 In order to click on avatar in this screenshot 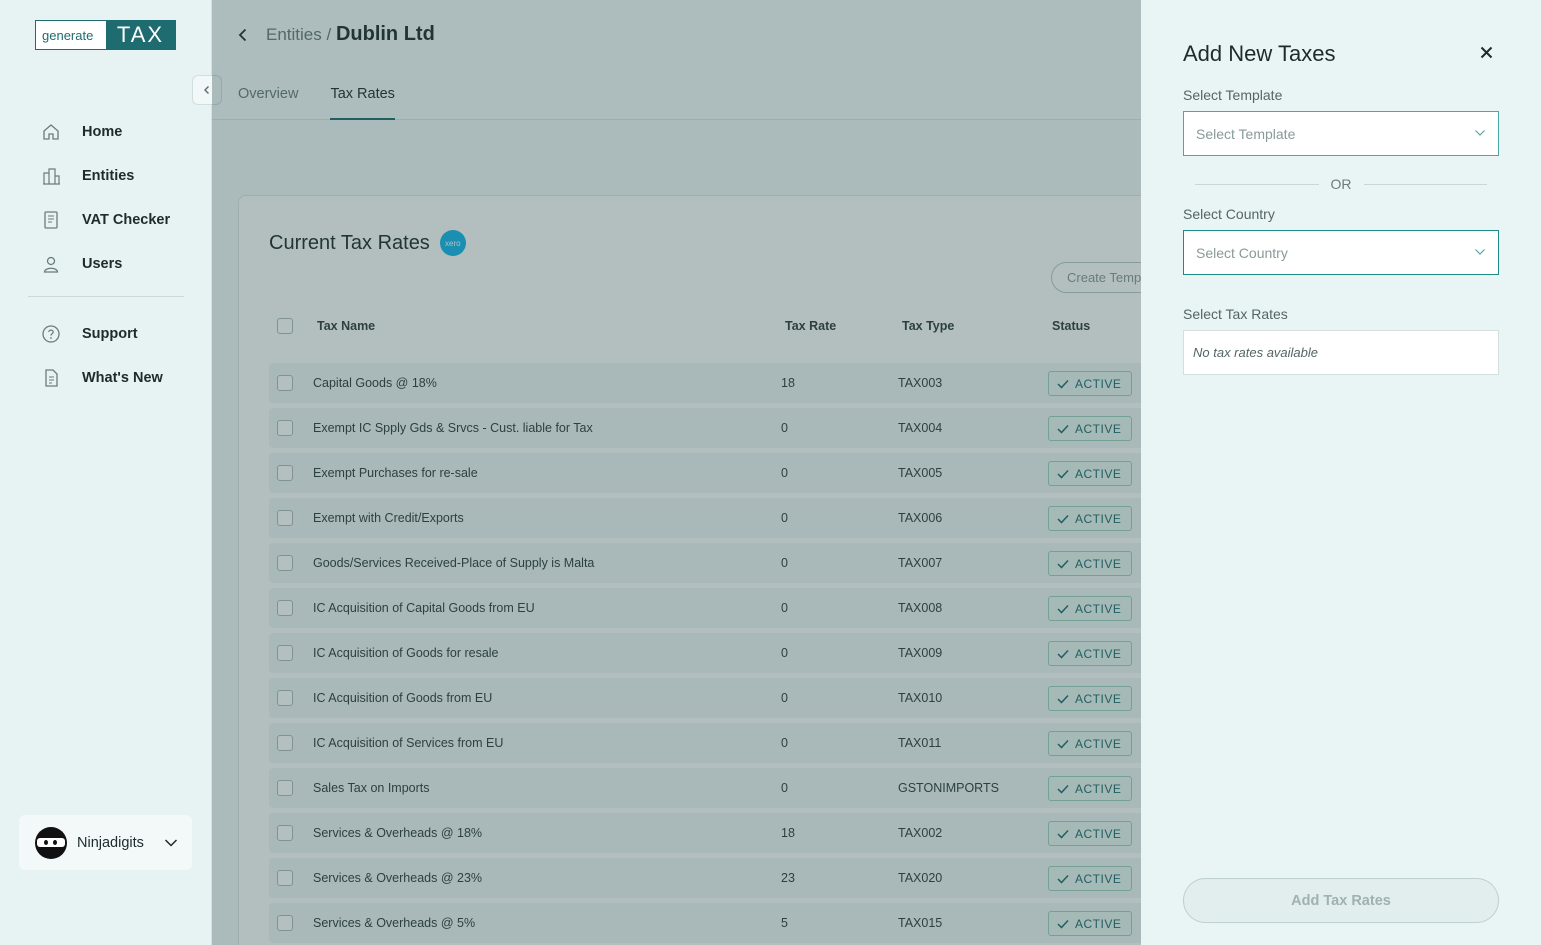, I will do `click(51, 842)`.